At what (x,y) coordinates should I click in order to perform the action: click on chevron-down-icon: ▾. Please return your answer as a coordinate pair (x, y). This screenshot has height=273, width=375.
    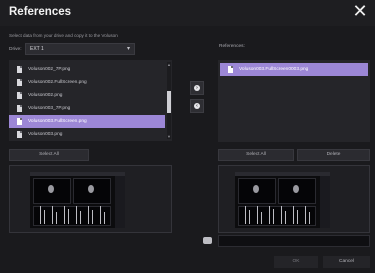
    Looking at the image, I should click on (128, 49).